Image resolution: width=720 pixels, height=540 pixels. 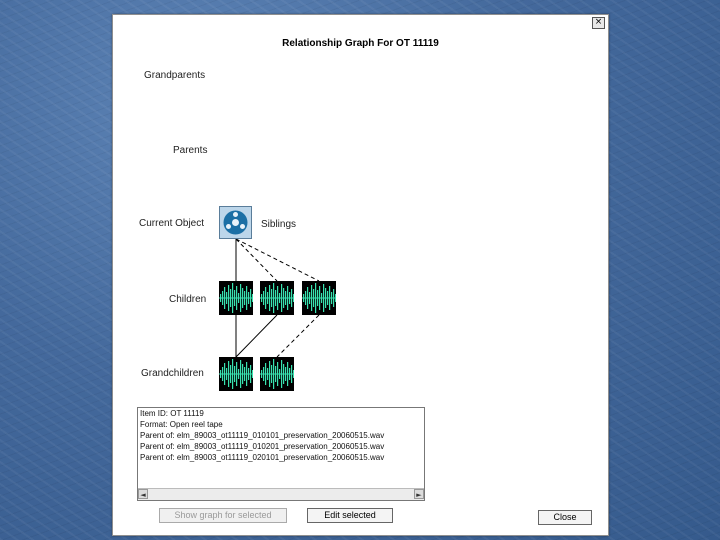 What do you see at coordinates (188, 299) in the screenshot?
I see `label-children: Children` at bounding box center [188, 299].